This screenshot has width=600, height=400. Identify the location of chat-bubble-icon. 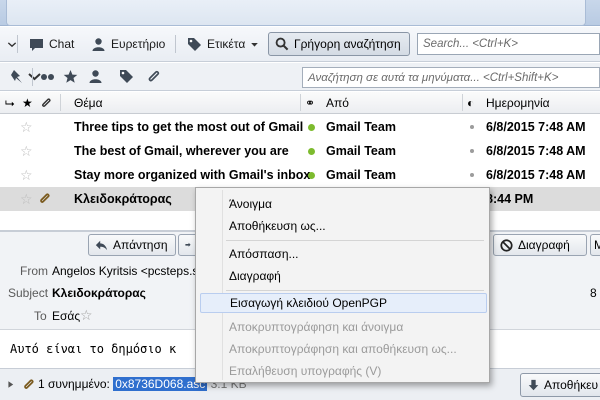
(36, 44).